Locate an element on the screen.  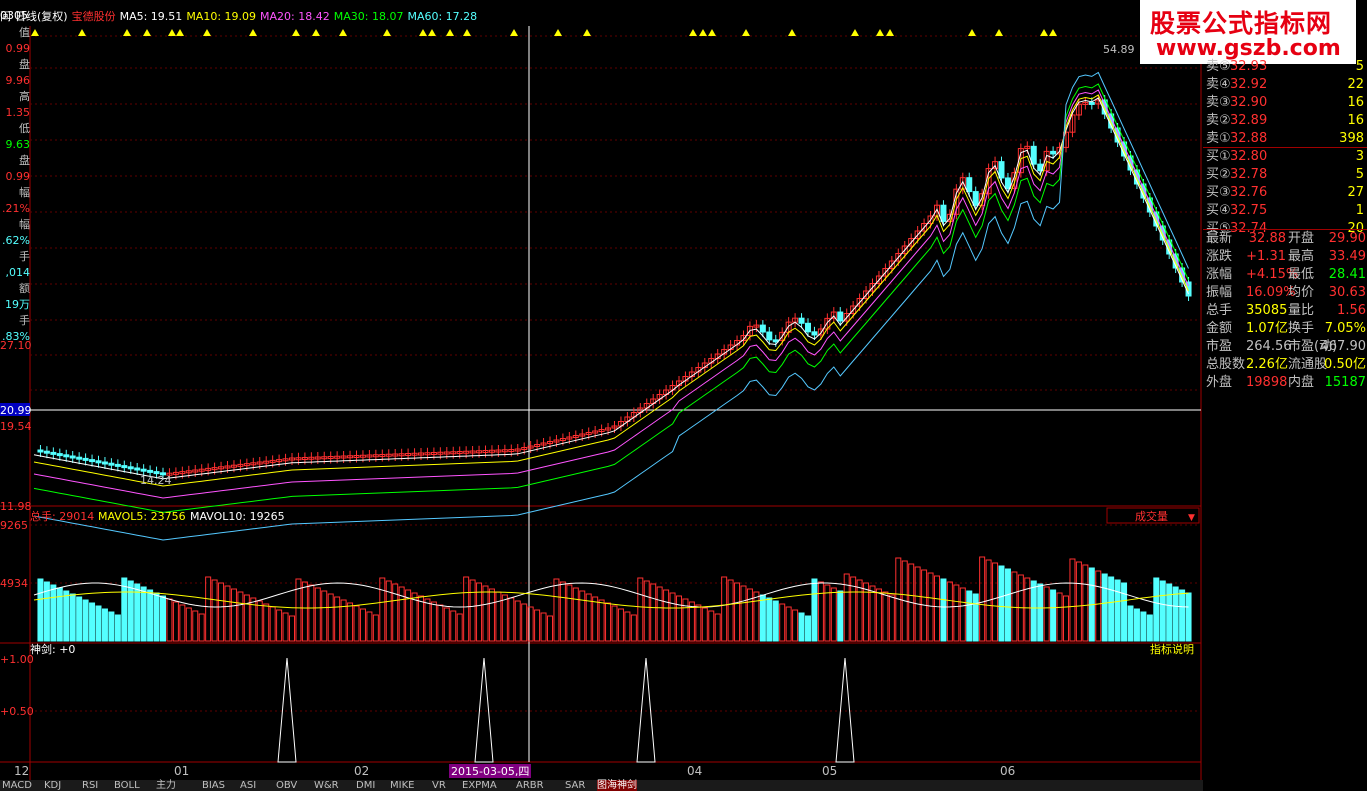
indicator-tab: 主力 is located at coordinates (166, 785).